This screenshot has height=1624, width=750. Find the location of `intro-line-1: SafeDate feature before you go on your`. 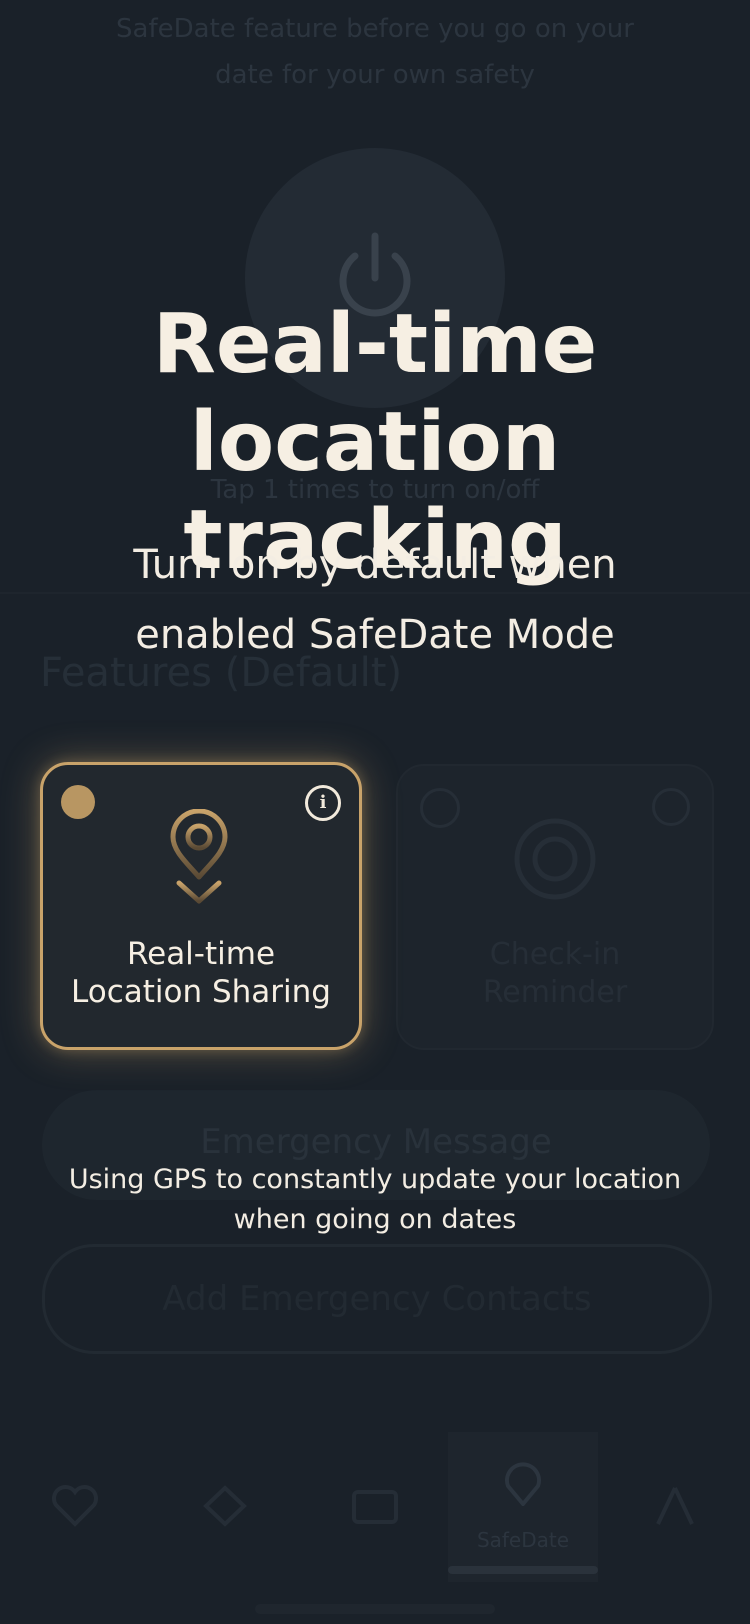

intro-line-1: SafeDate feature before you go on your is located at coordinates (375, 29).